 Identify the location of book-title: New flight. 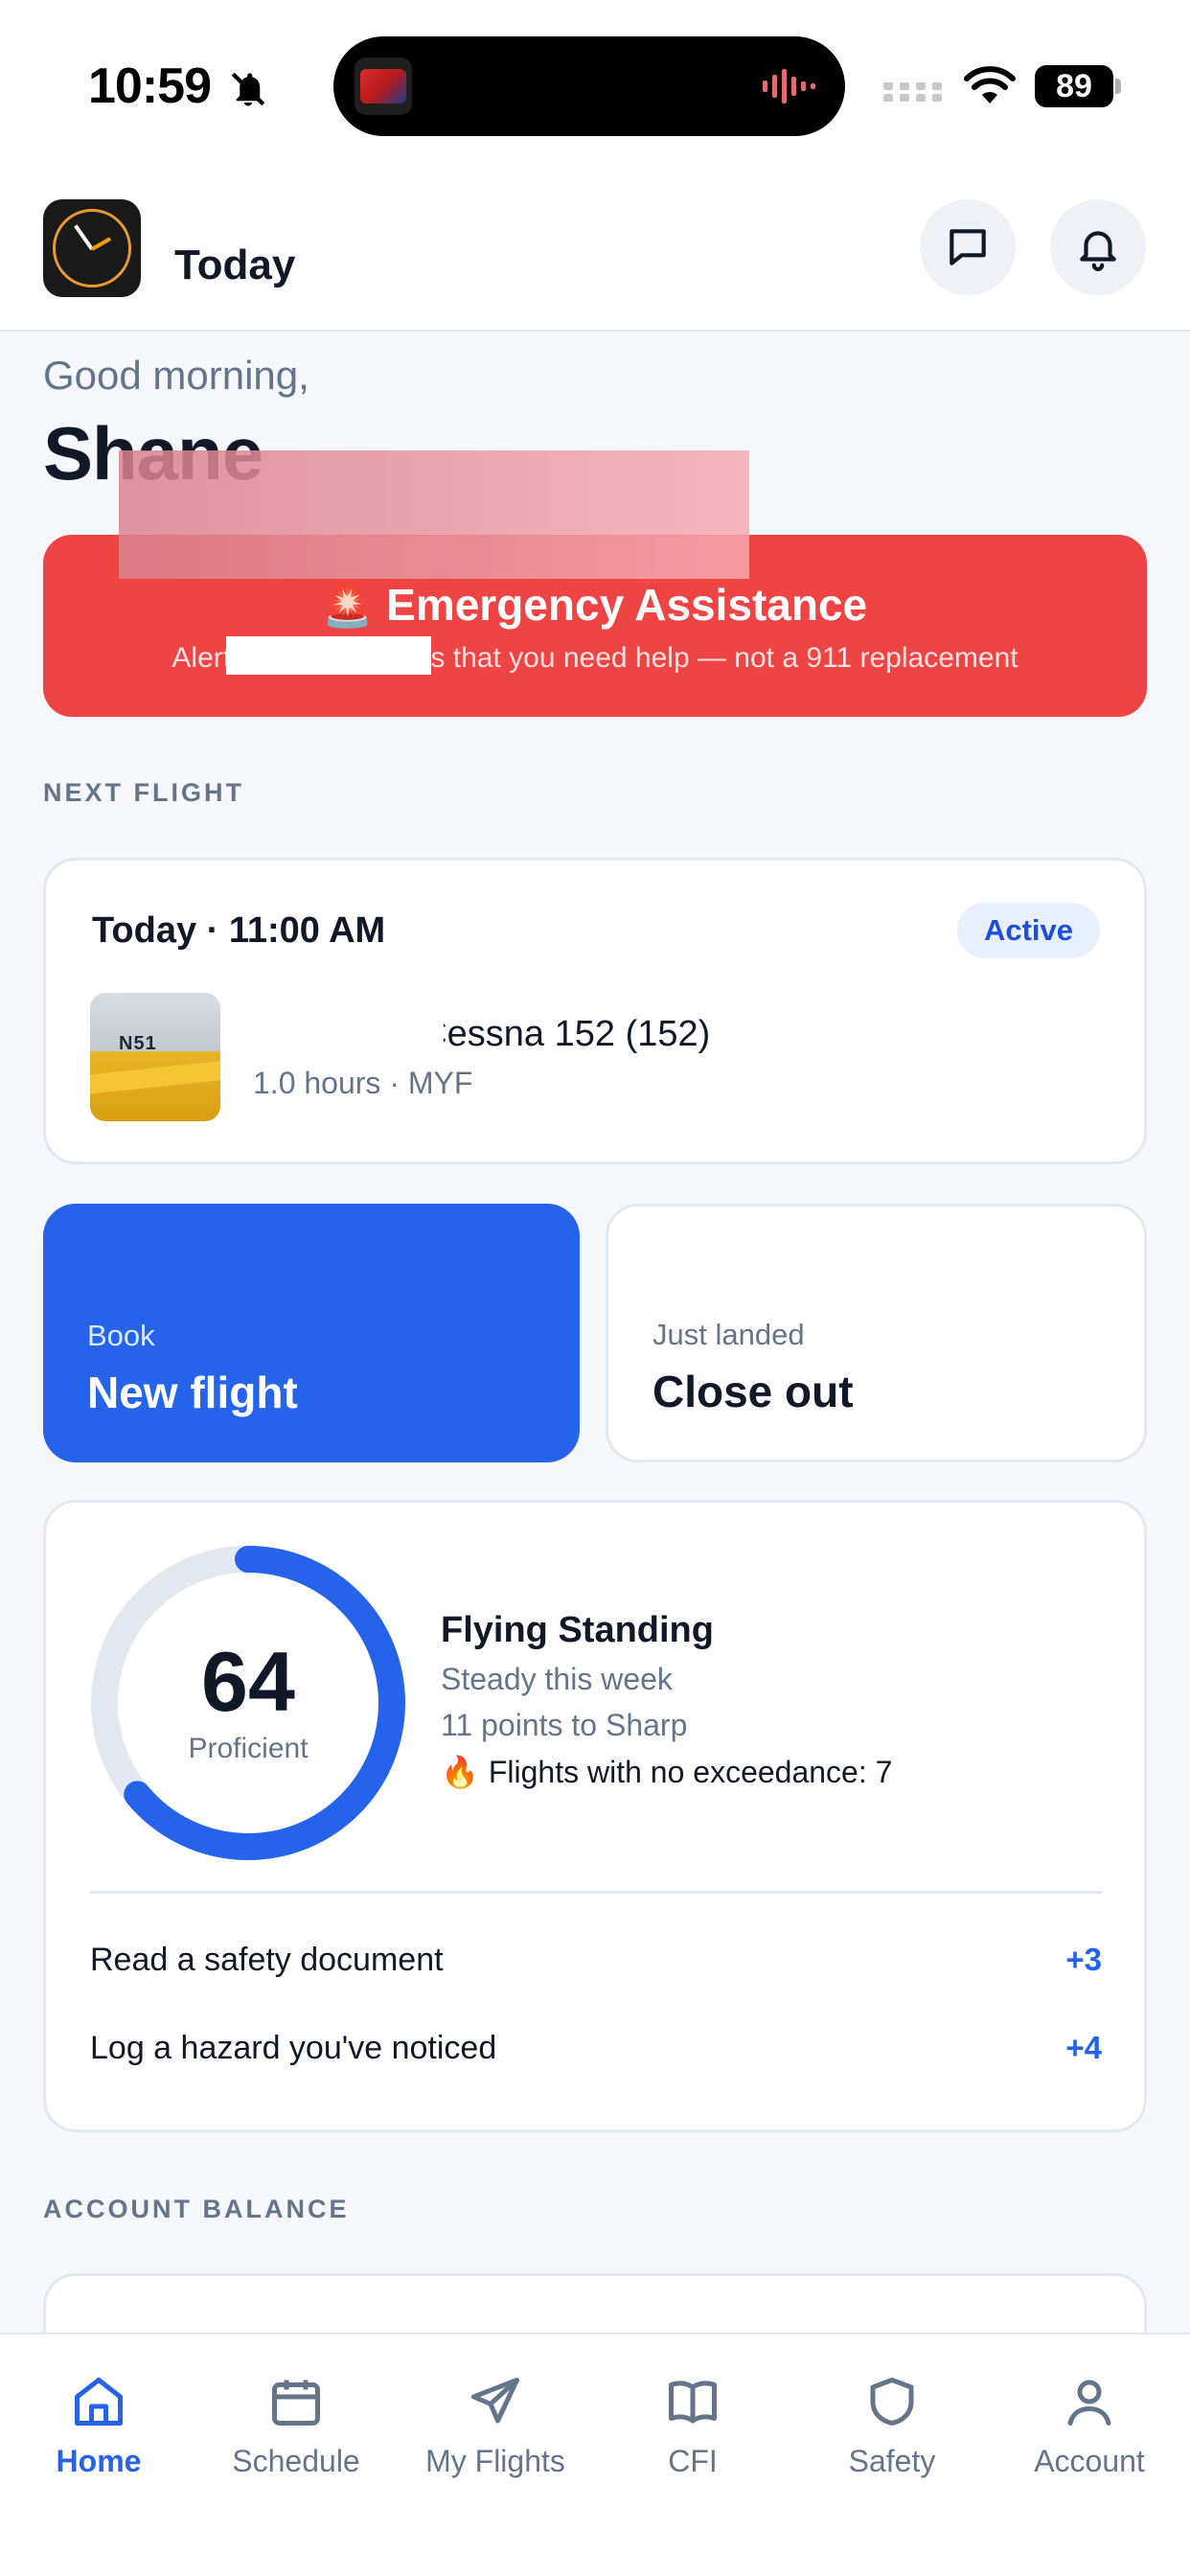
(193, 1392).